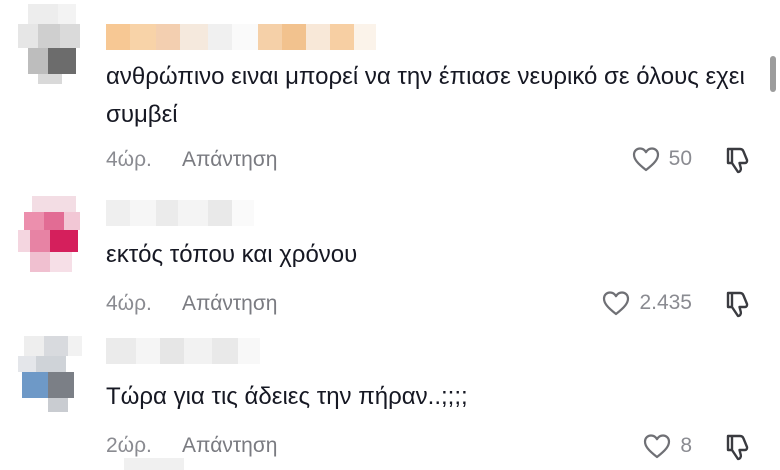 This screenshot has height=470, width=780. I want to click on comment-meta: 2ώρ. Απάντηση, so click(191, 446).